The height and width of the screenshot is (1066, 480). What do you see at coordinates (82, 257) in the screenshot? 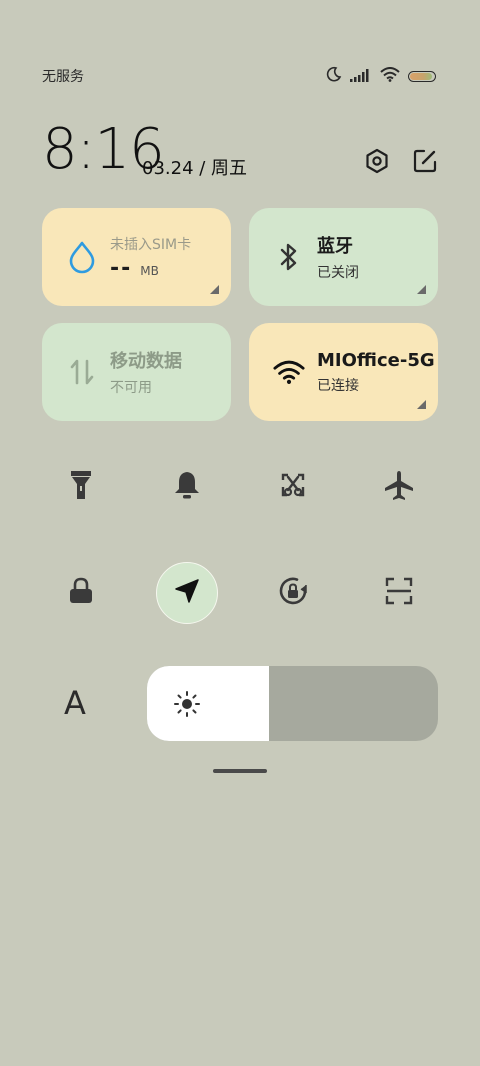
I see `droplet-icon` at bounding box center [82, 257].